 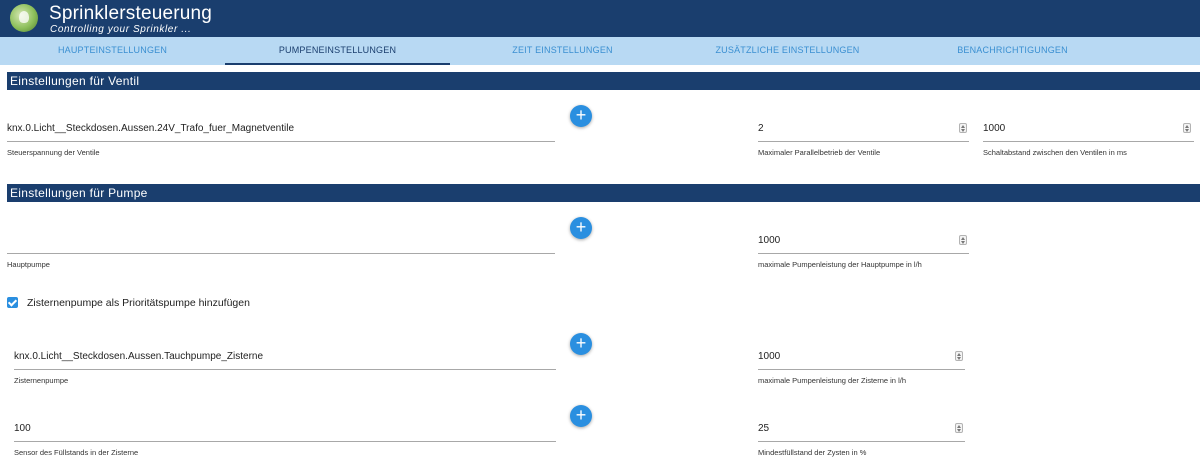 I want to click on zisternenpumpe-underline, so click(x=285, y=369).